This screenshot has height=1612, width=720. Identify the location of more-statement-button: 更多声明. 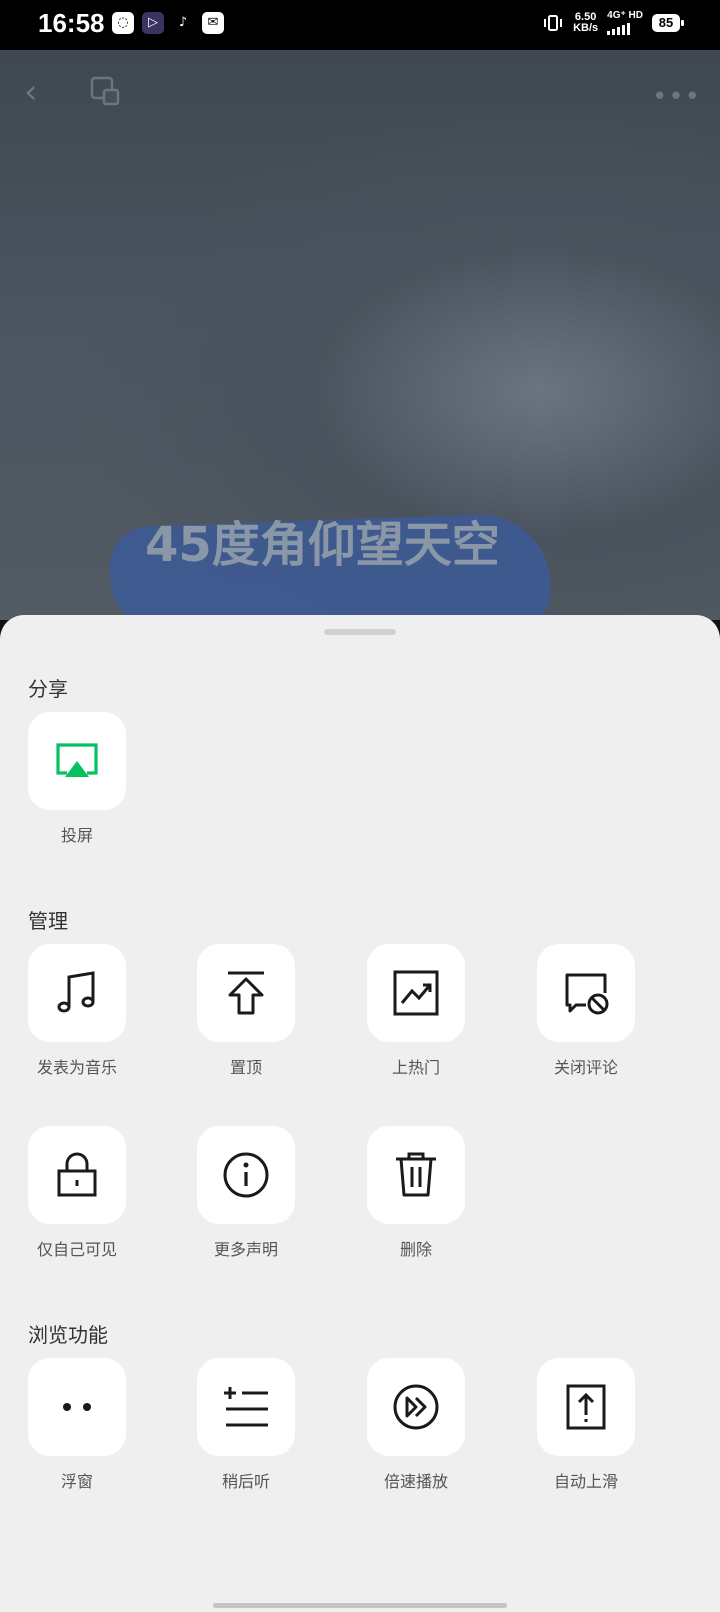
(246, 1193).